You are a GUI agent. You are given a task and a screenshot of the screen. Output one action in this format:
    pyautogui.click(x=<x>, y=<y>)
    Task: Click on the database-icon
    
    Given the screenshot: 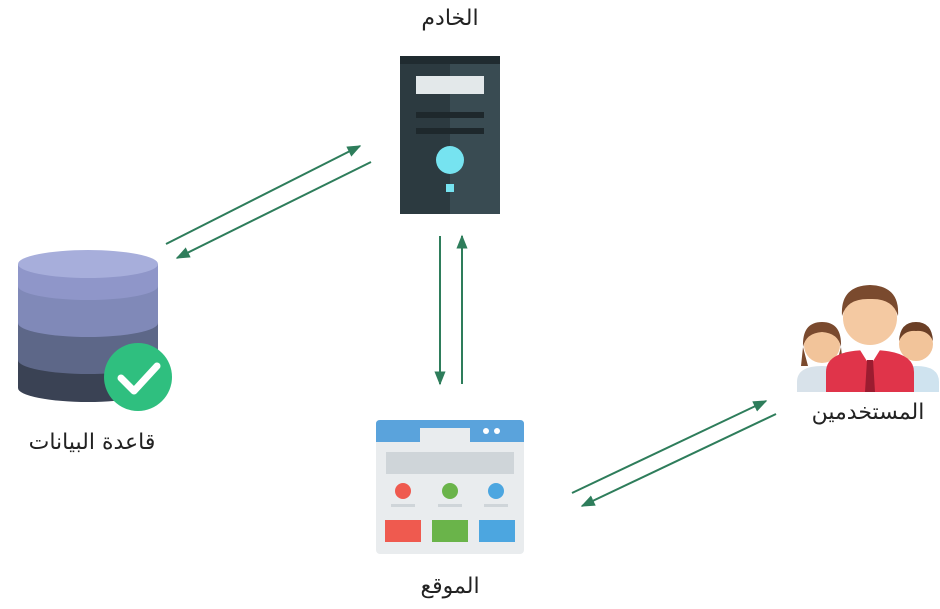 What is the action you would take?
    pyautogui.click(x=95, y=330)
    